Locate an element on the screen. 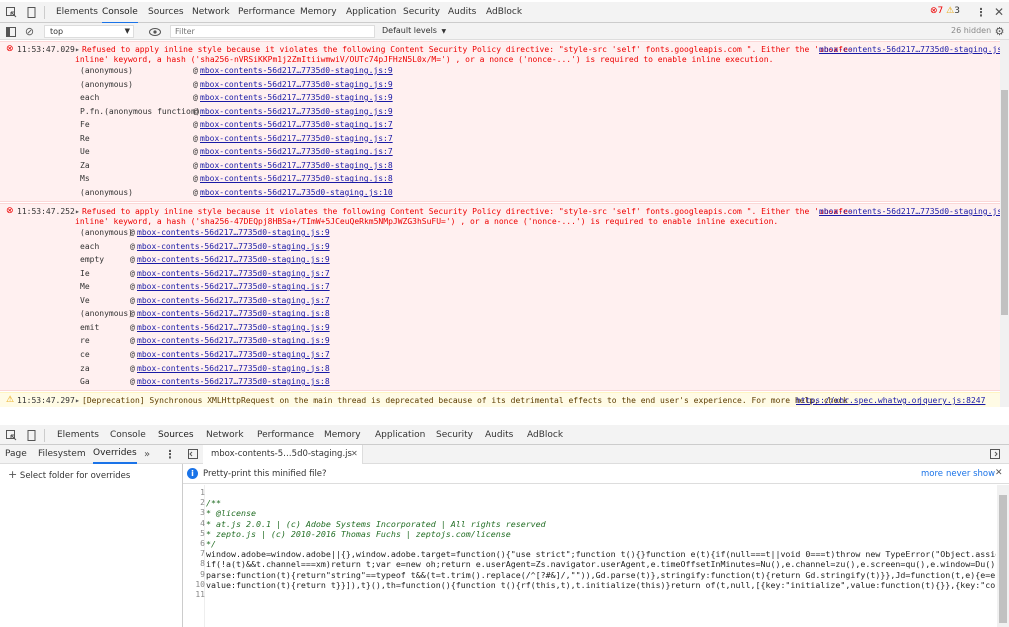 Image resolution: width=1009 pixels, height=627 pixels. clear-console-icon: ⊘ is located at coordinates (29, 31).